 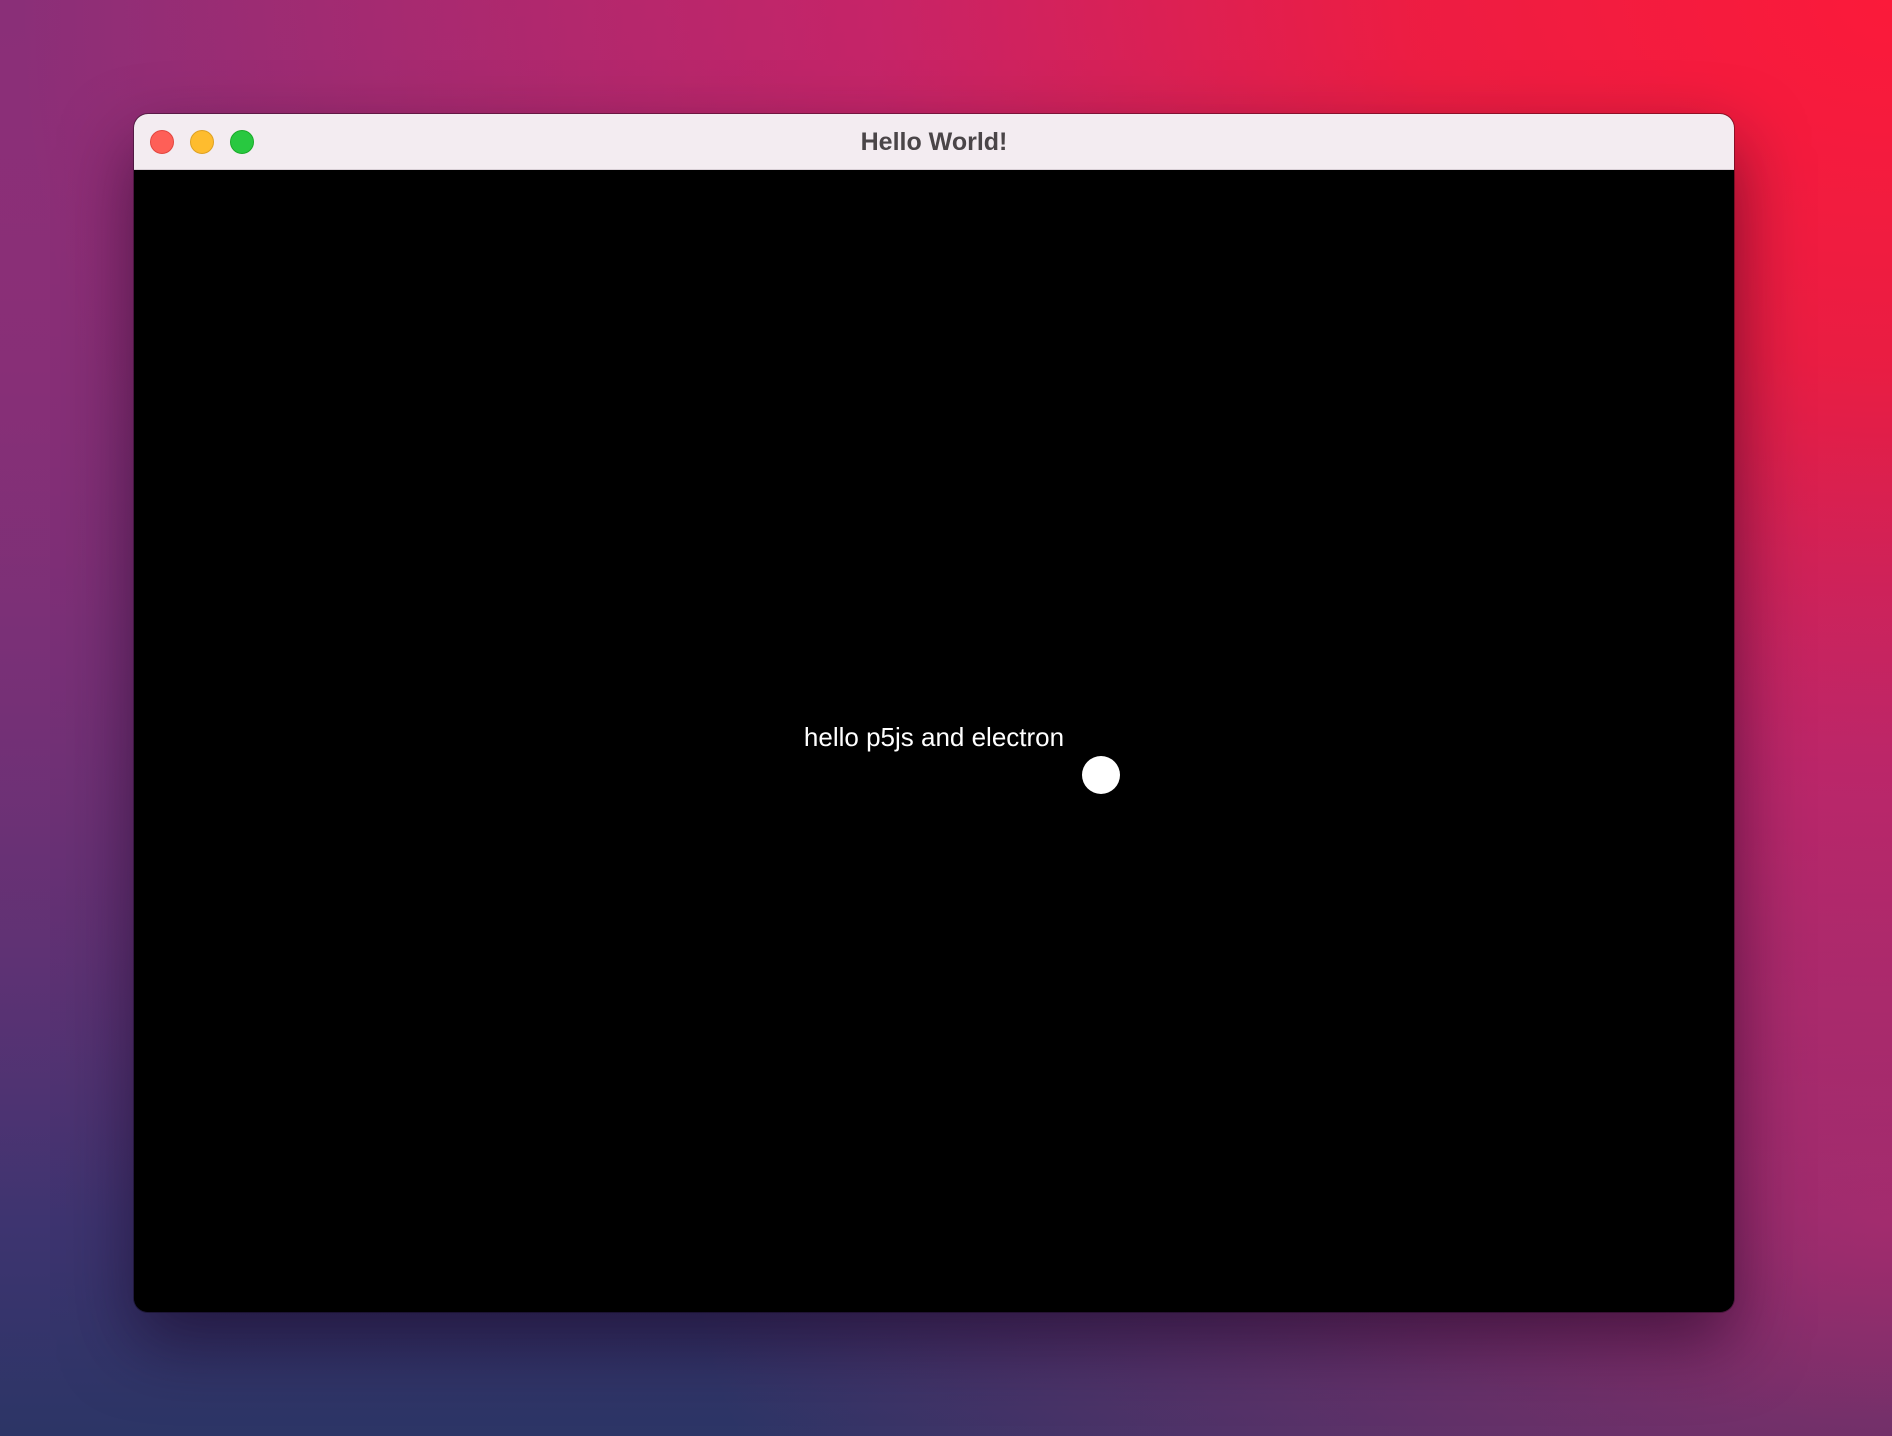 I want to click on canvas-circle, so click(x=1101, y=775).